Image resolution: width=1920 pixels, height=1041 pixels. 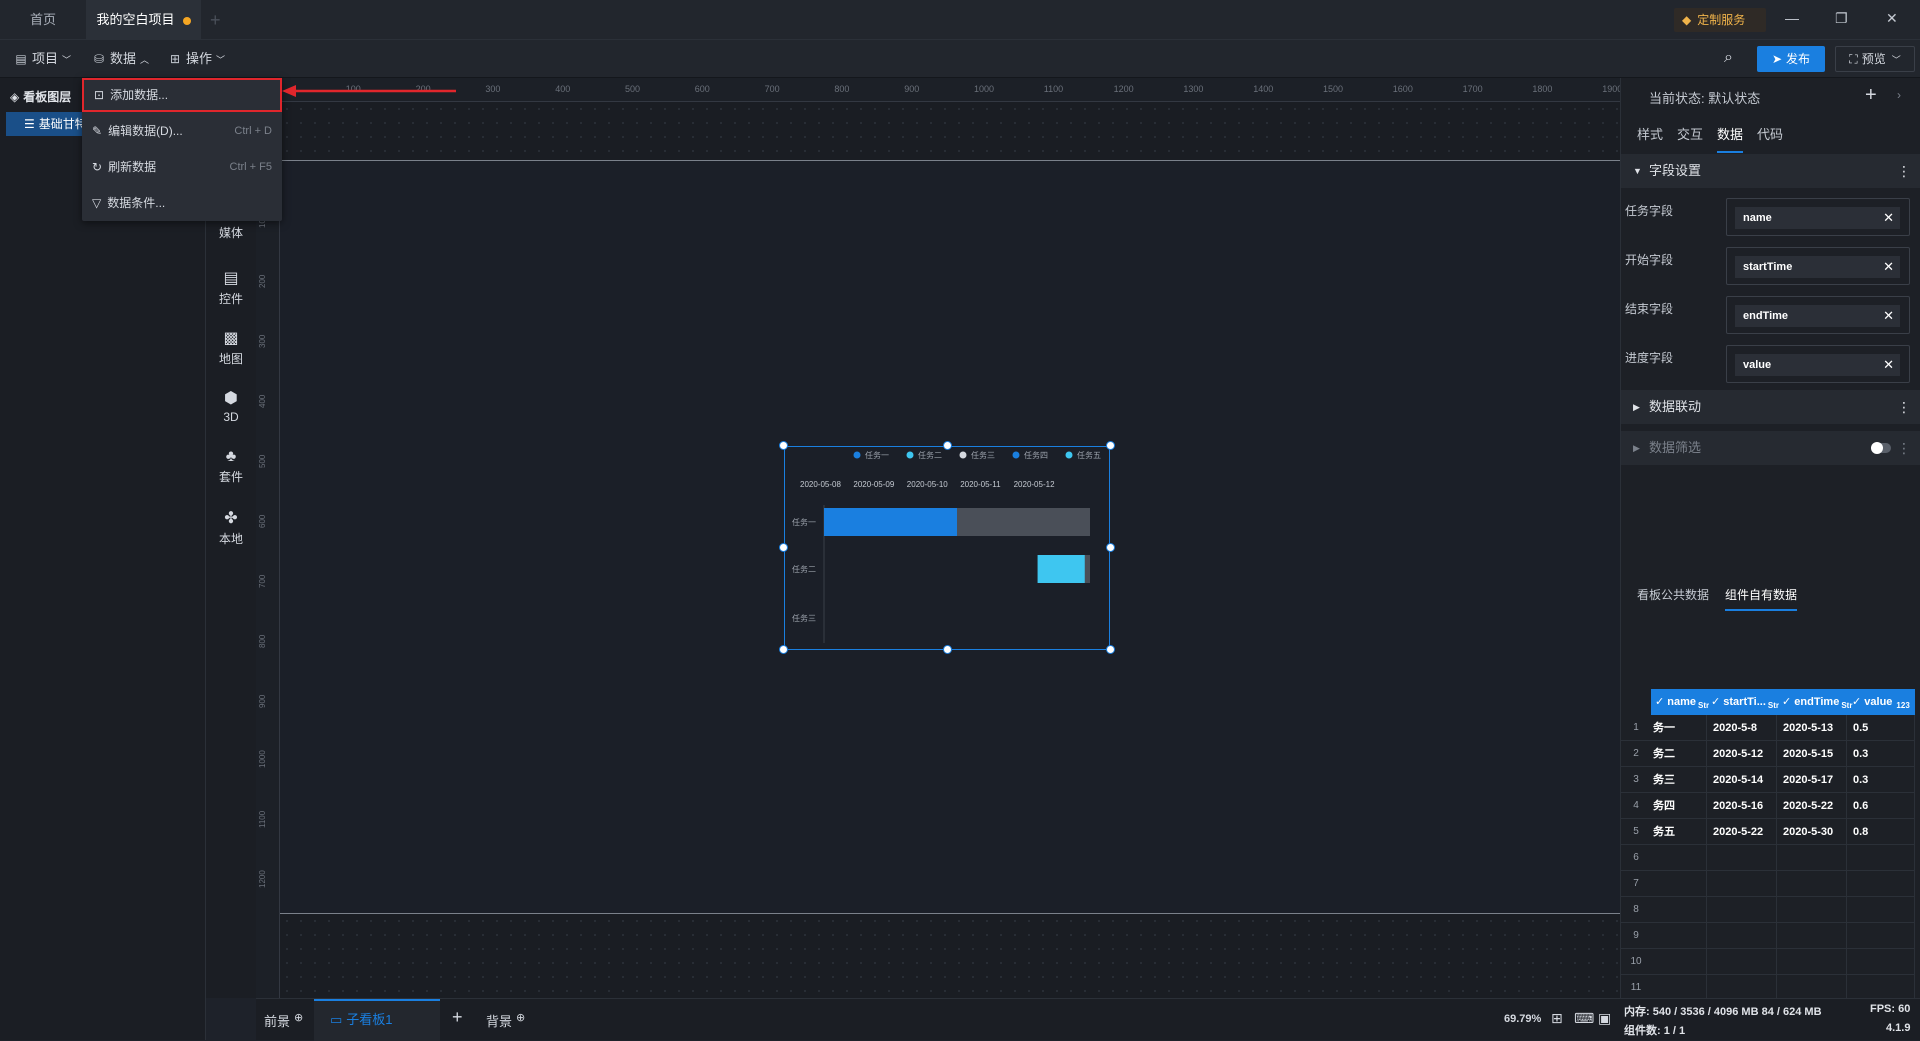 I want to click on table-cell: 0.6, so click(x=1881, y=806).